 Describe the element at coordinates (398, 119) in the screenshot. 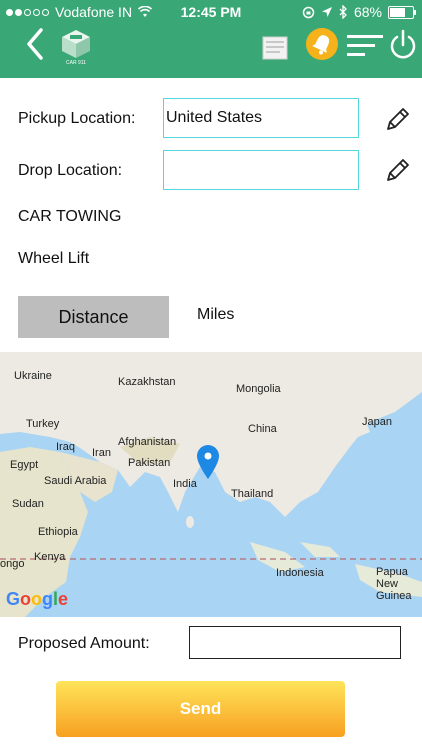

I see `edit-pickup-pencil-icon` at that location.